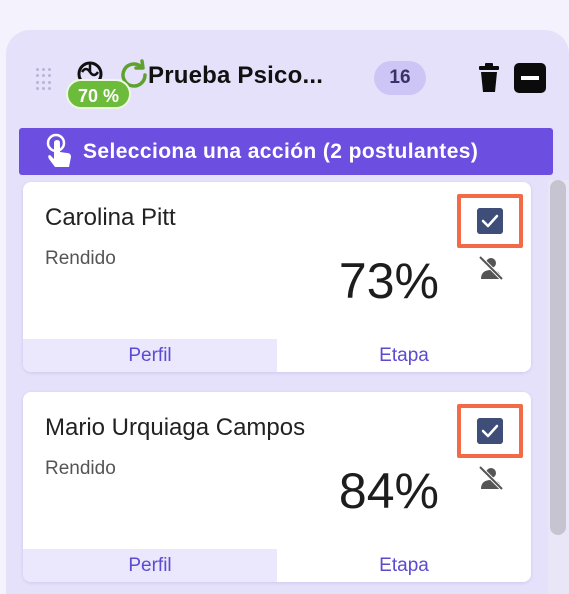  What do you see at coordinates (110, 217) in the screenshot?
I see `candidate-name: Carolina Pitt` at bounding box center [110, 217].